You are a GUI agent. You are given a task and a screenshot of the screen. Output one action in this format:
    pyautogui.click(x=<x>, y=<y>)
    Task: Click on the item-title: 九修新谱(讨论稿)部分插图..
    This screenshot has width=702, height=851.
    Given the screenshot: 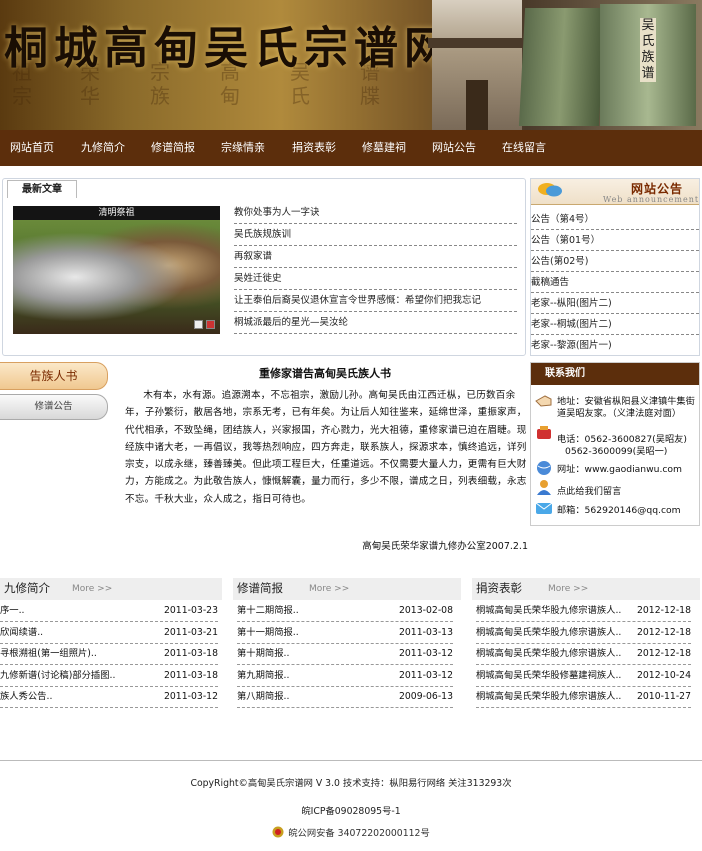 What is the action you would take?
    pyautogui.click(x=57, y=675)
    